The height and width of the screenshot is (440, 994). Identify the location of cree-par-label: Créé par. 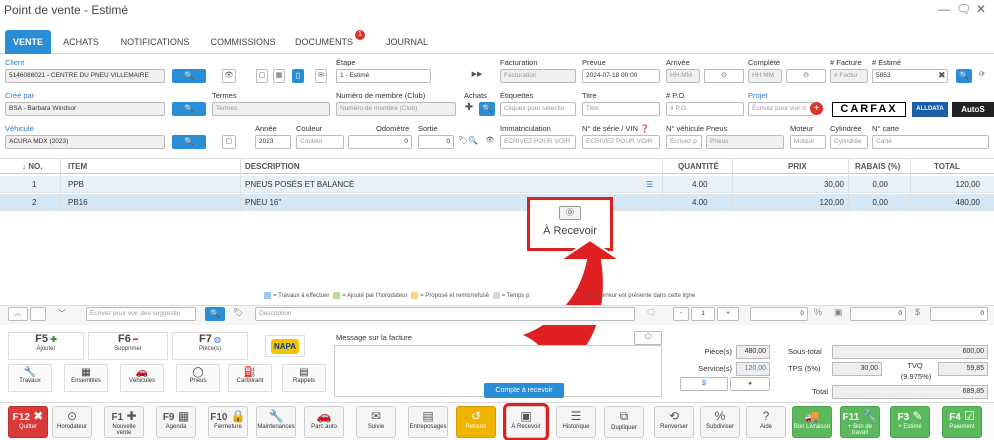
(19, 95).